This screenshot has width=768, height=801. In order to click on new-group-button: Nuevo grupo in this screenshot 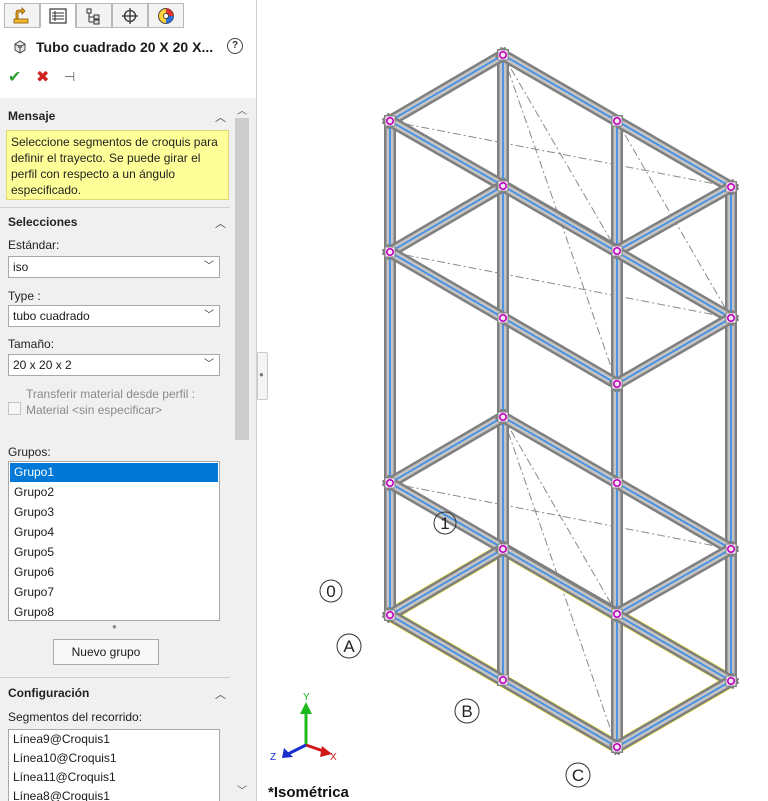, I will do `click(106, 652)`.